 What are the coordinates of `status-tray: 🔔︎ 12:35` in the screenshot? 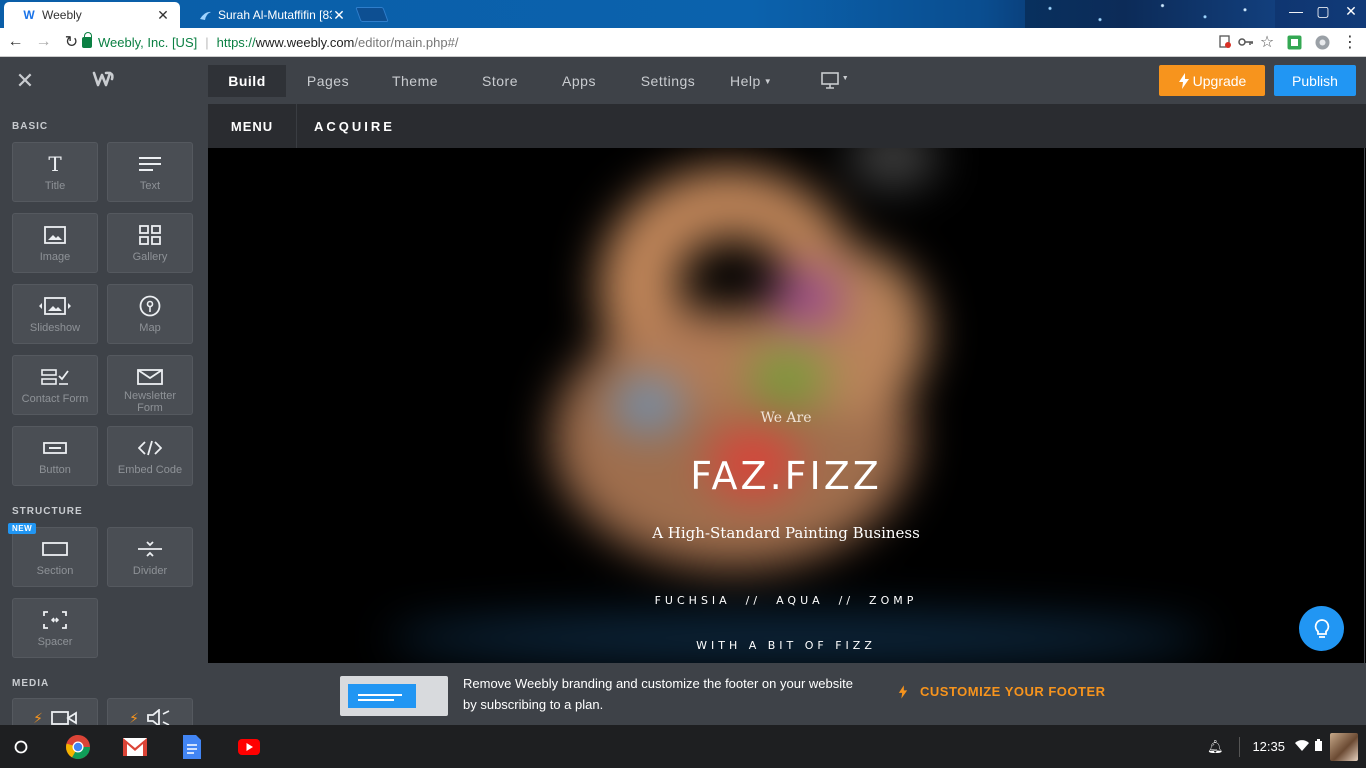 It's located at (1286, 746).